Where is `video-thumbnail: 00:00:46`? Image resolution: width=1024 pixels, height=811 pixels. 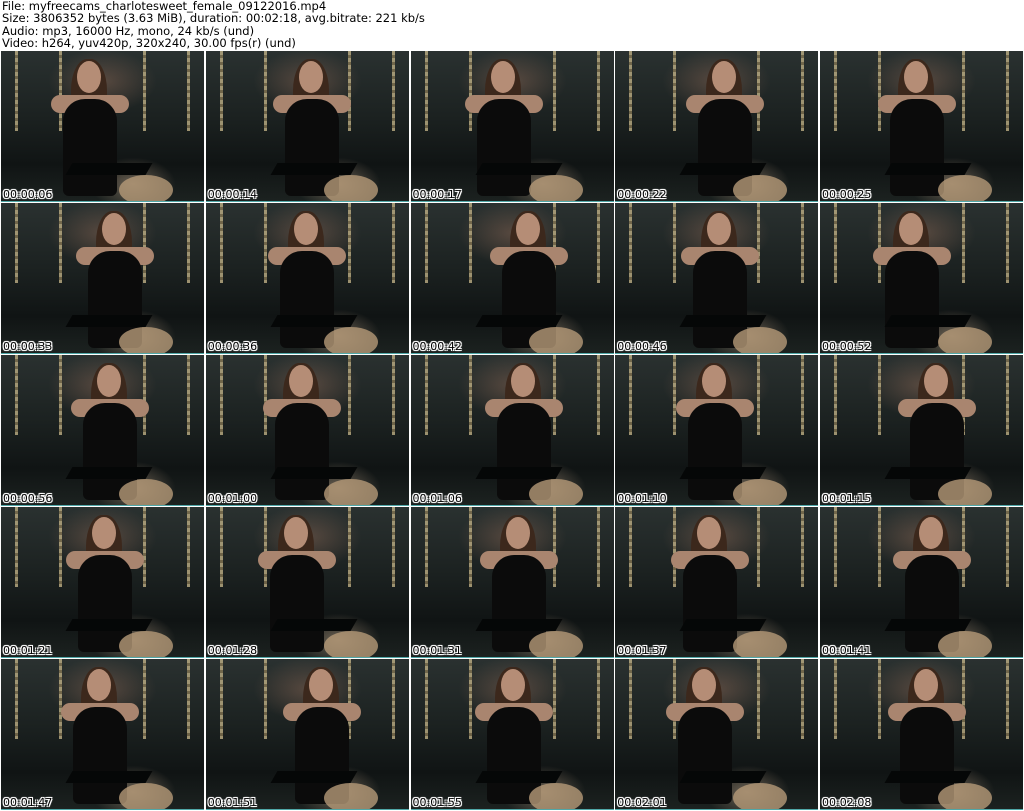 video-thumbnail: 00:00:46 is located at coordinates (717, 278).